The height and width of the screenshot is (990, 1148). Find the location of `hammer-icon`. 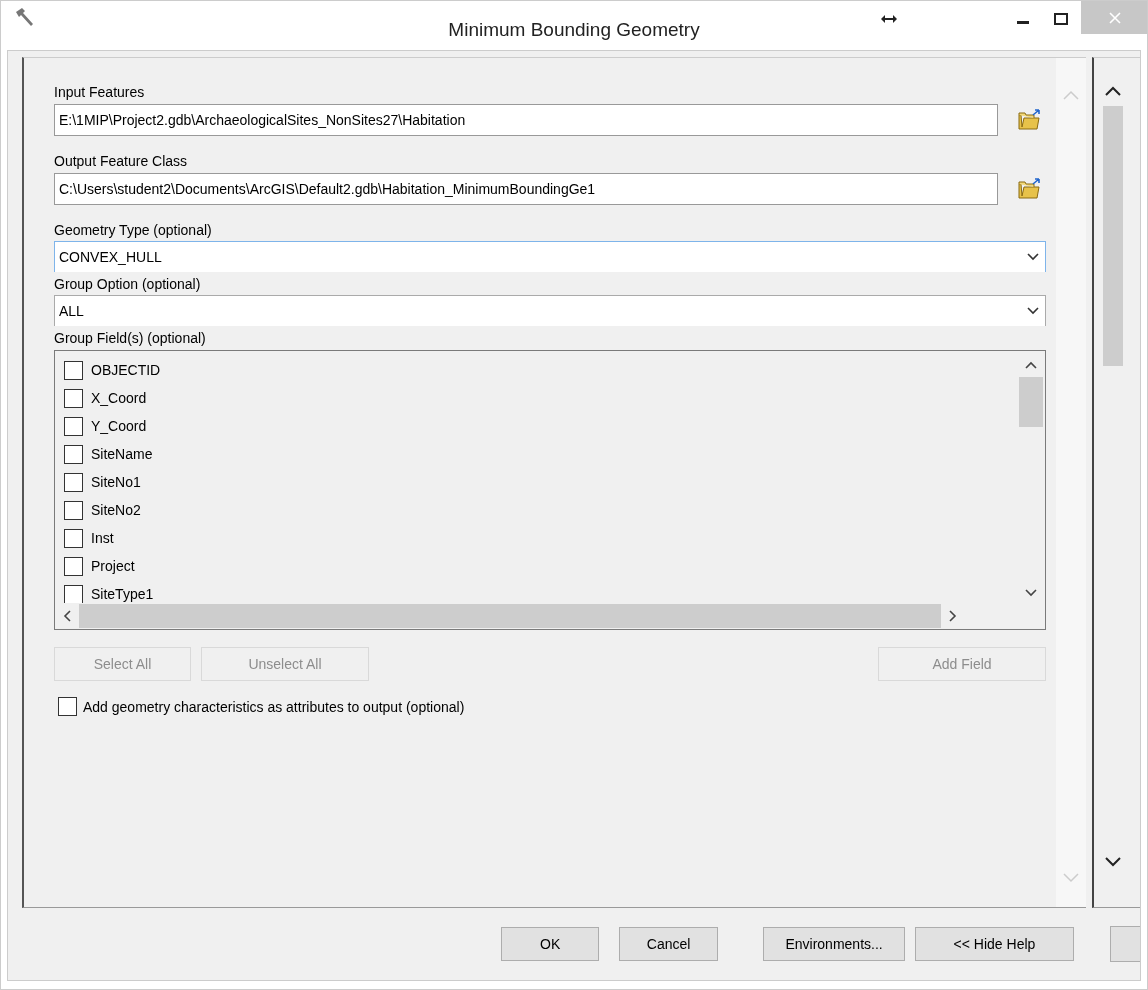

hammer-icon is located at coordinates (24, 16).